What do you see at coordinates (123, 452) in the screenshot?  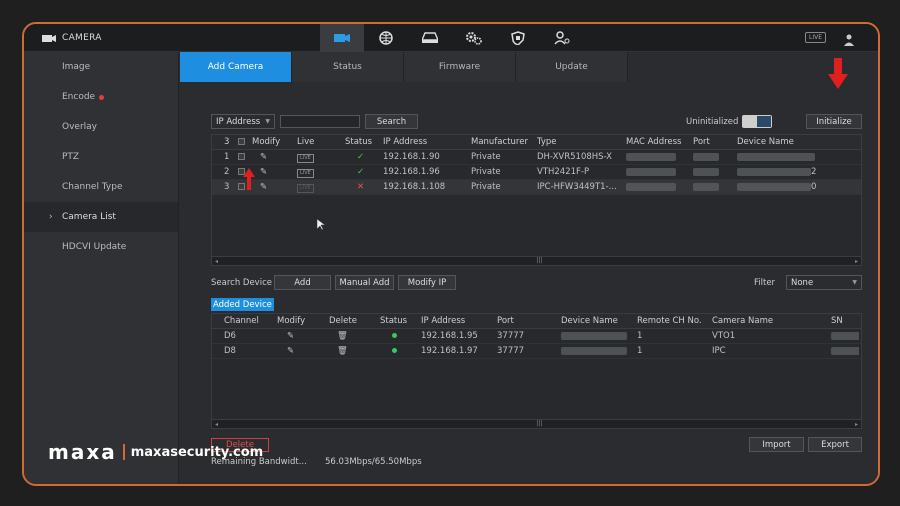 I see `logo-divider` at bounding box center [123, 452].